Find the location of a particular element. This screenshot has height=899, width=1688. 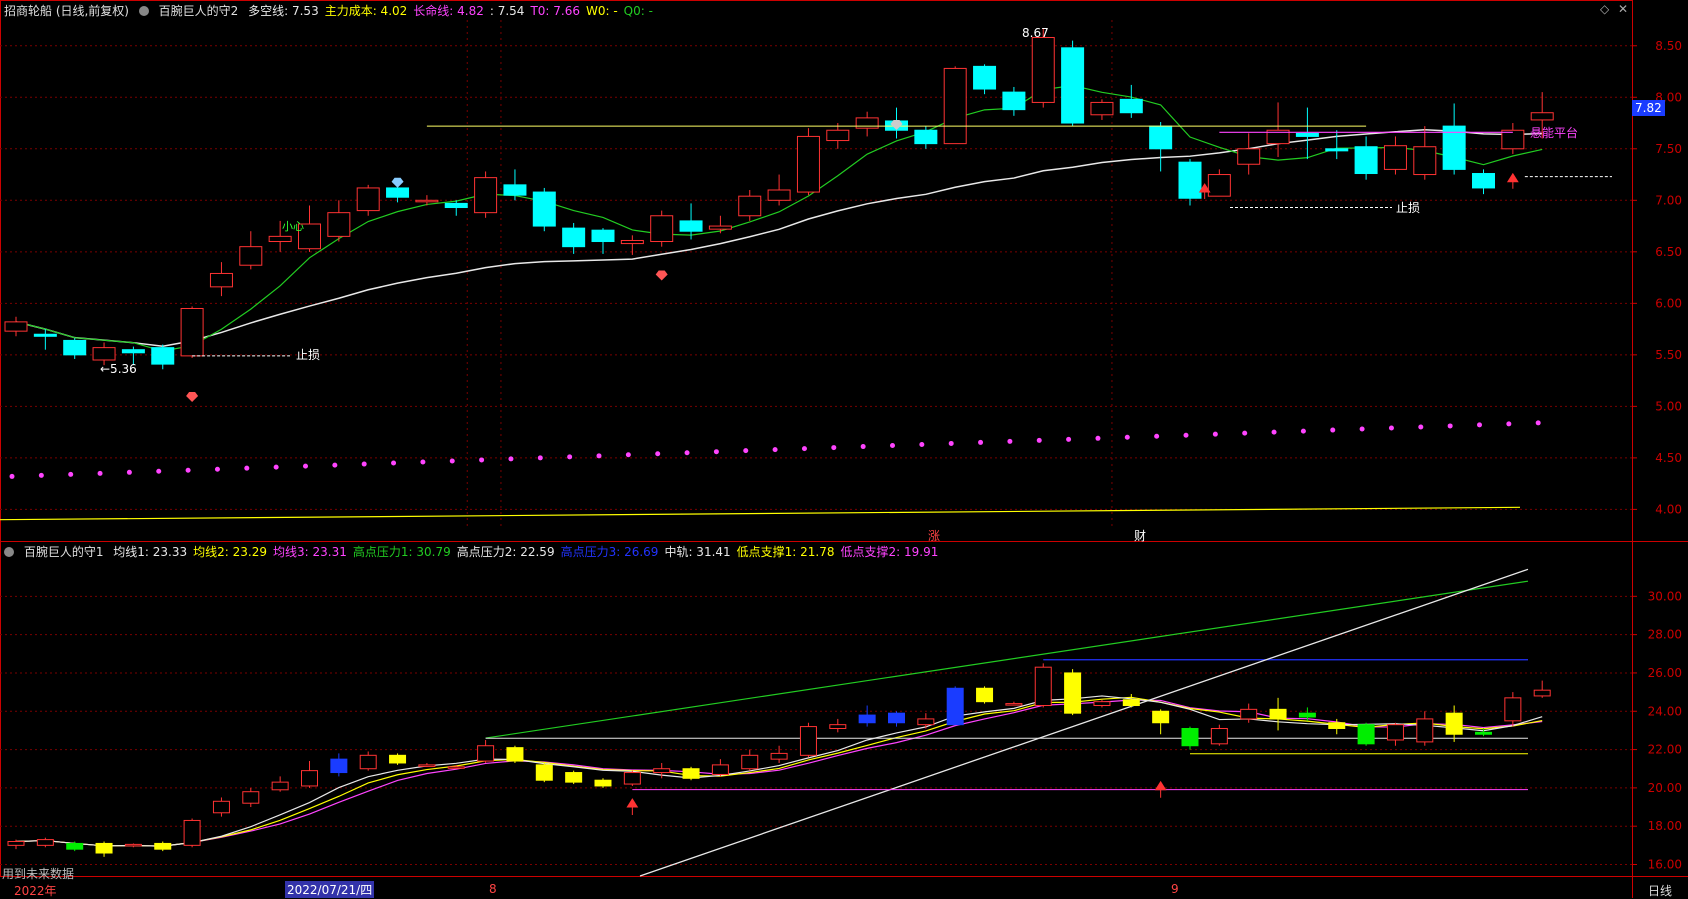

period-label: 日线 is located at coordinates (1660, 890).